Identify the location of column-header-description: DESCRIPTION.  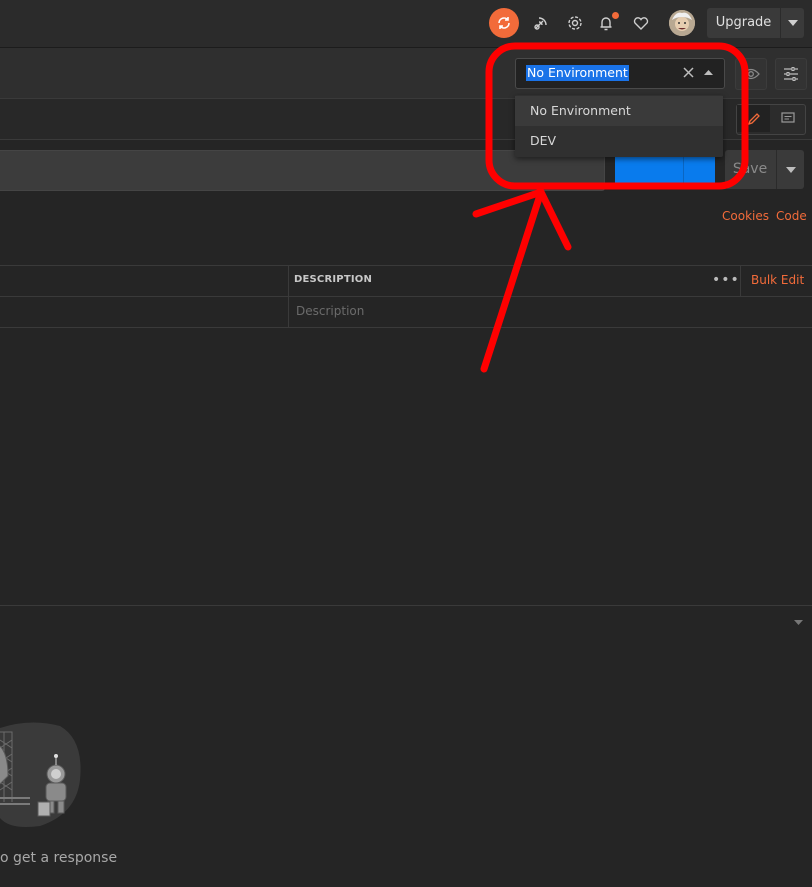
(333, 279).